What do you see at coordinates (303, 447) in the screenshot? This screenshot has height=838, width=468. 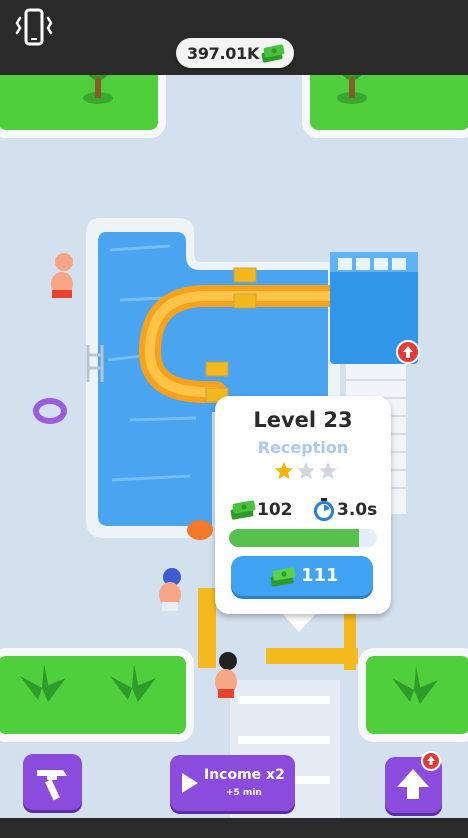 I see `station-name: Reception` at bounding box center [303, 447].